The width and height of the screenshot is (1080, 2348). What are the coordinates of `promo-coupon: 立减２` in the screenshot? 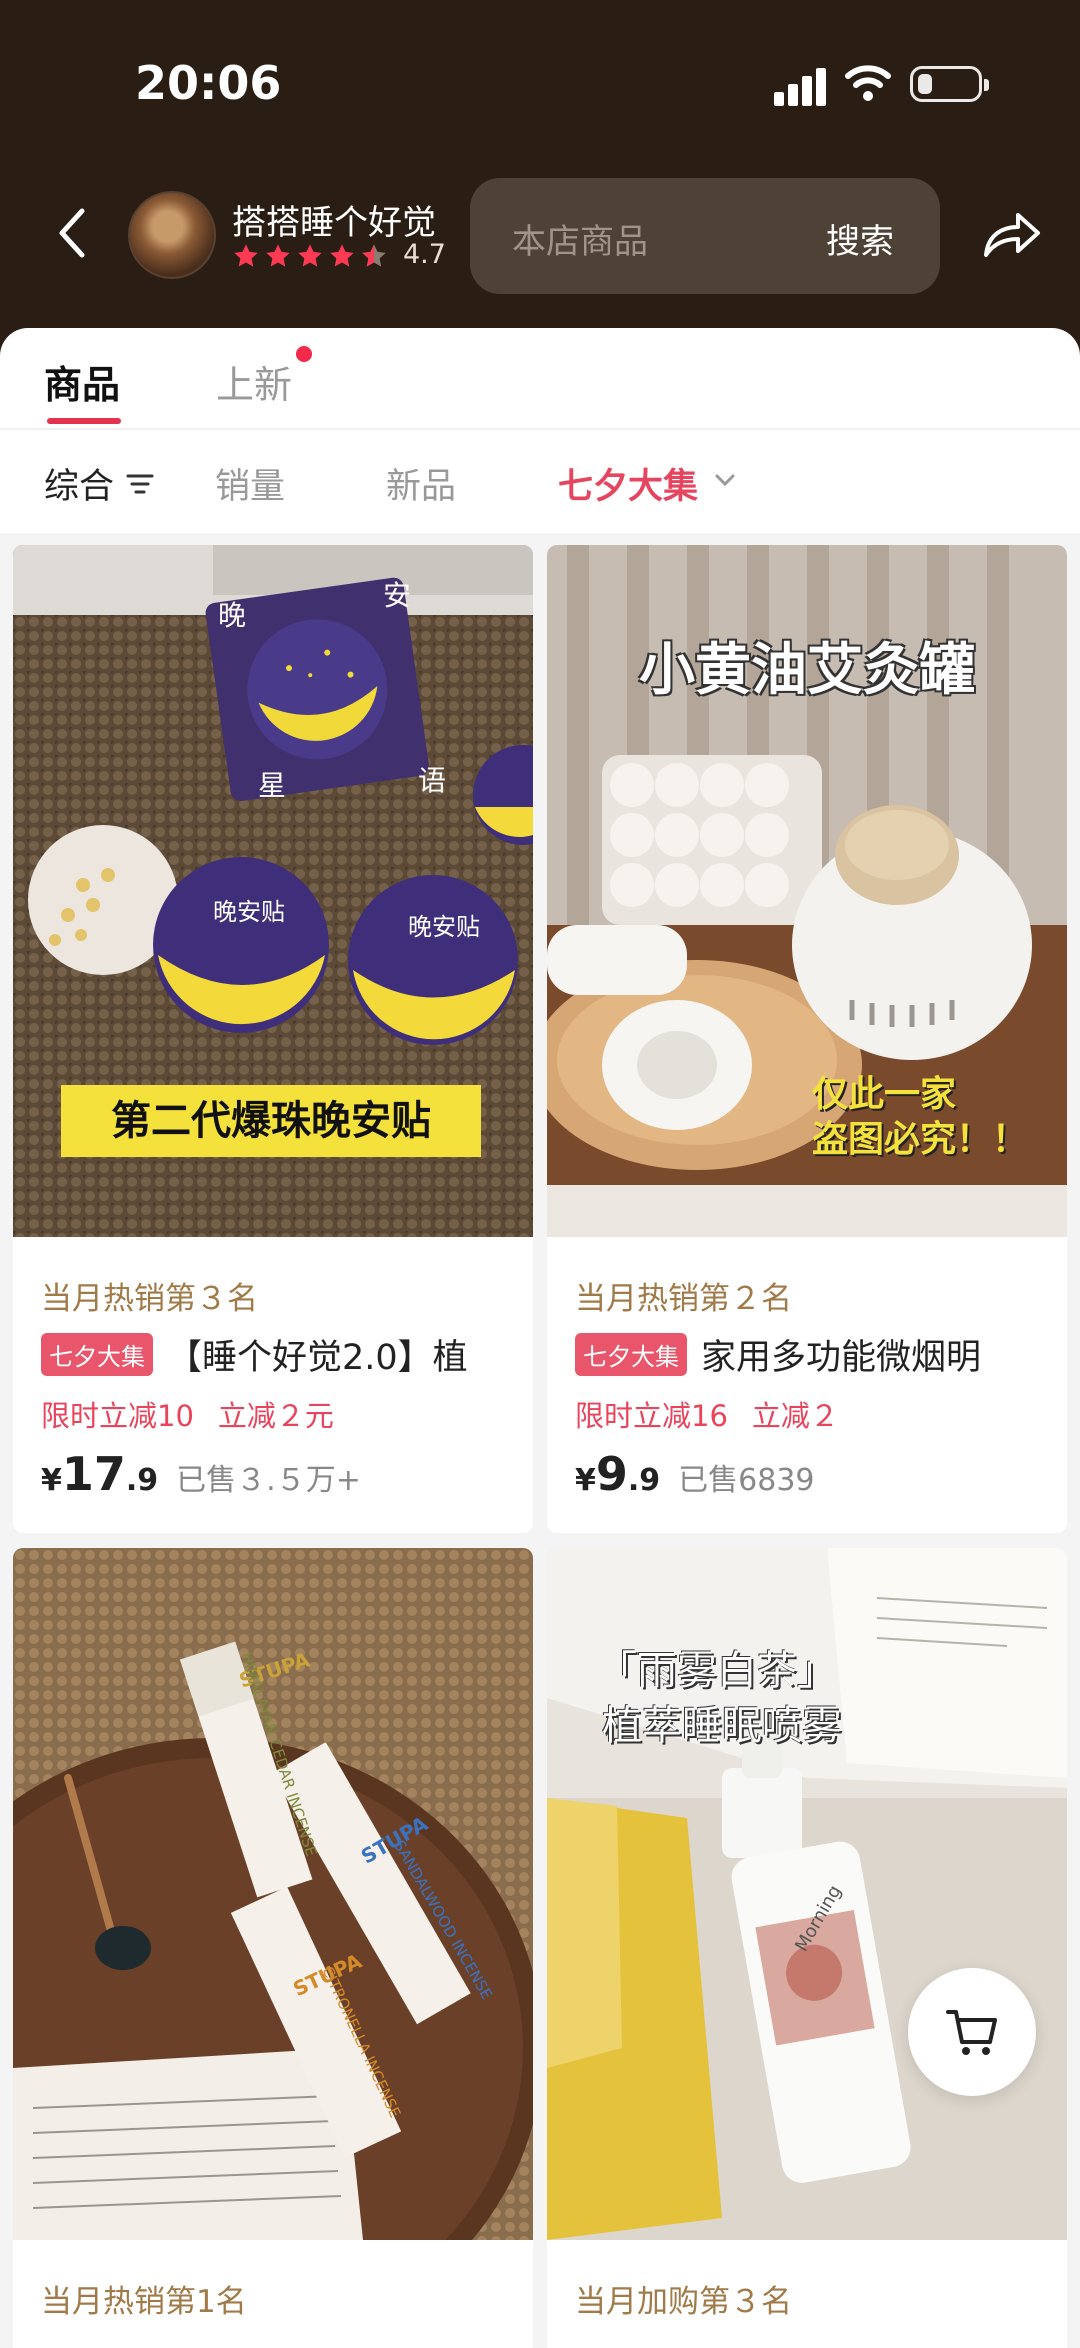 It's located at (795, 1416).